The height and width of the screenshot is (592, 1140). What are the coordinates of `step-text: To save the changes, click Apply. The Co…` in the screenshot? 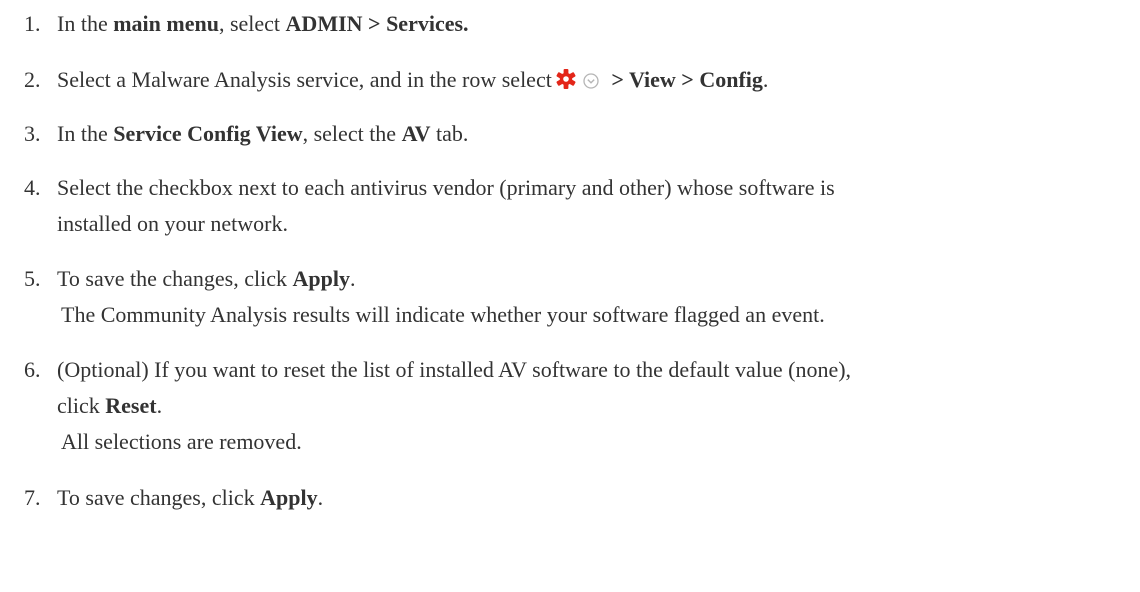 It's located at (596, 297).